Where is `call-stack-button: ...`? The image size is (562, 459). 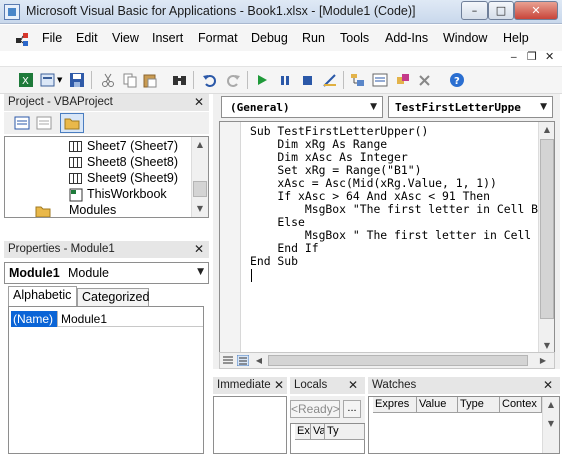 call-stack-button: ... is located at coordinates (352, 409).